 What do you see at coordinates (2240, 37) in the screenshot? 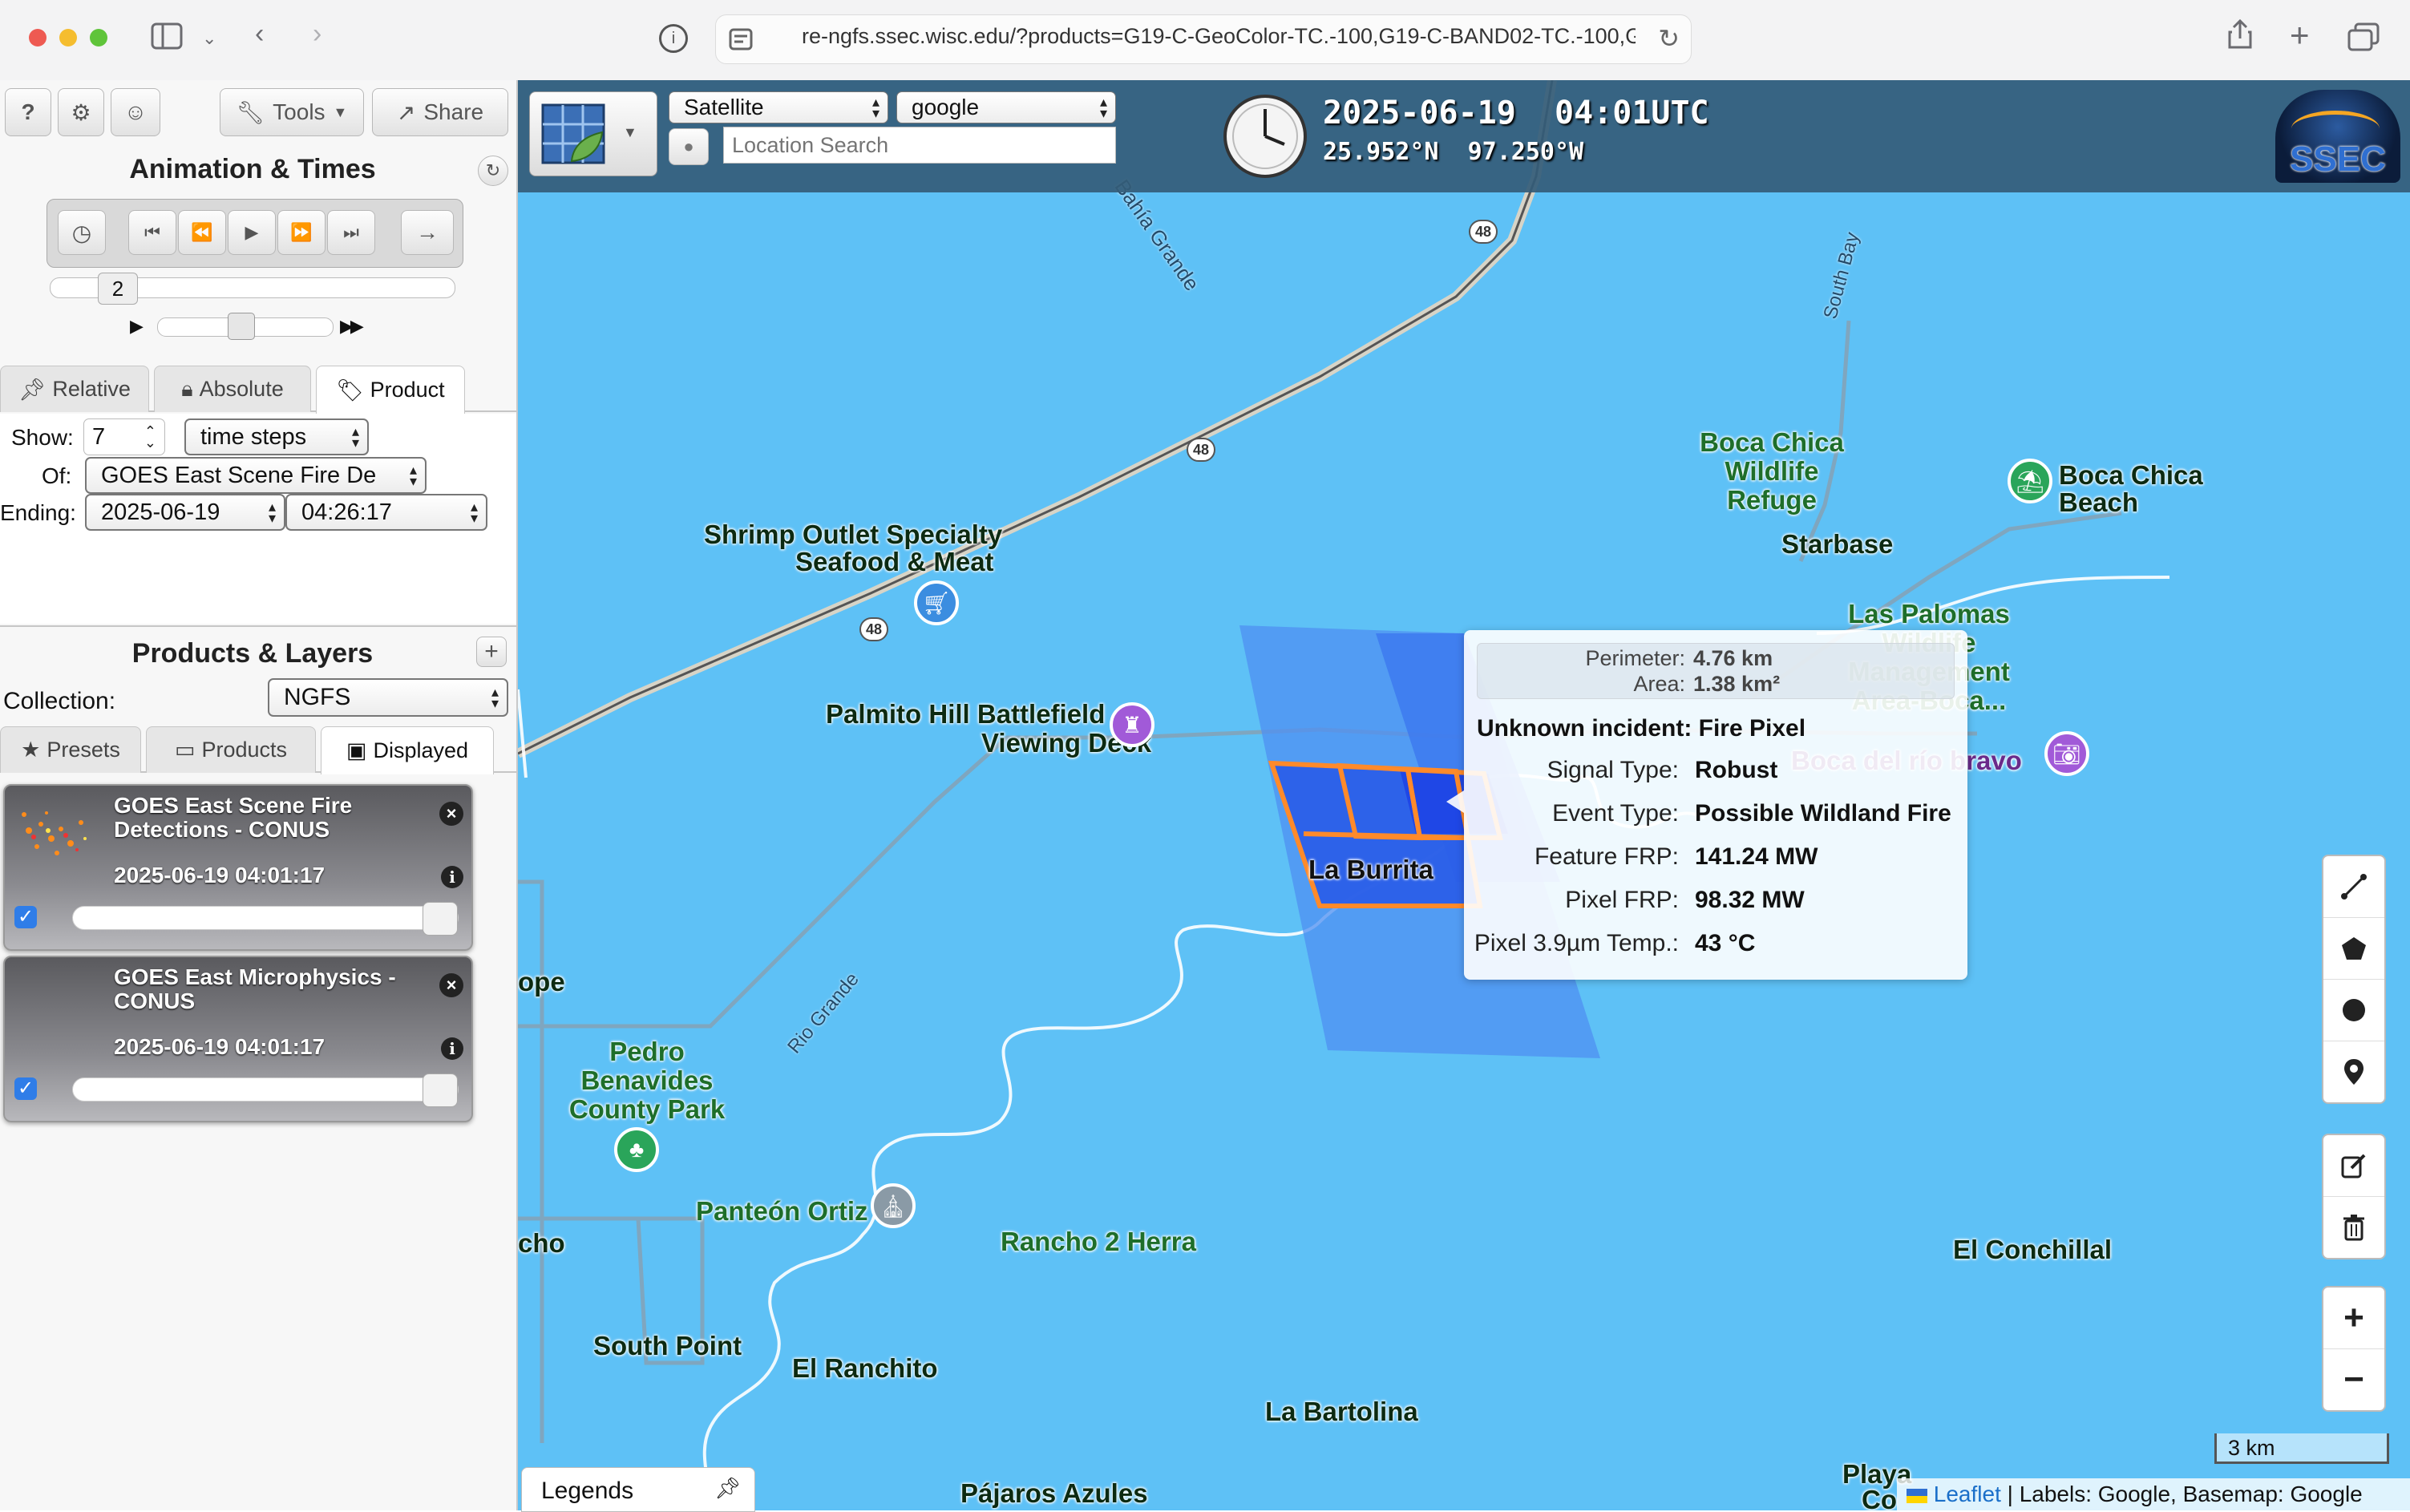
I see `share-icon` at bounding box center [2240, 37].